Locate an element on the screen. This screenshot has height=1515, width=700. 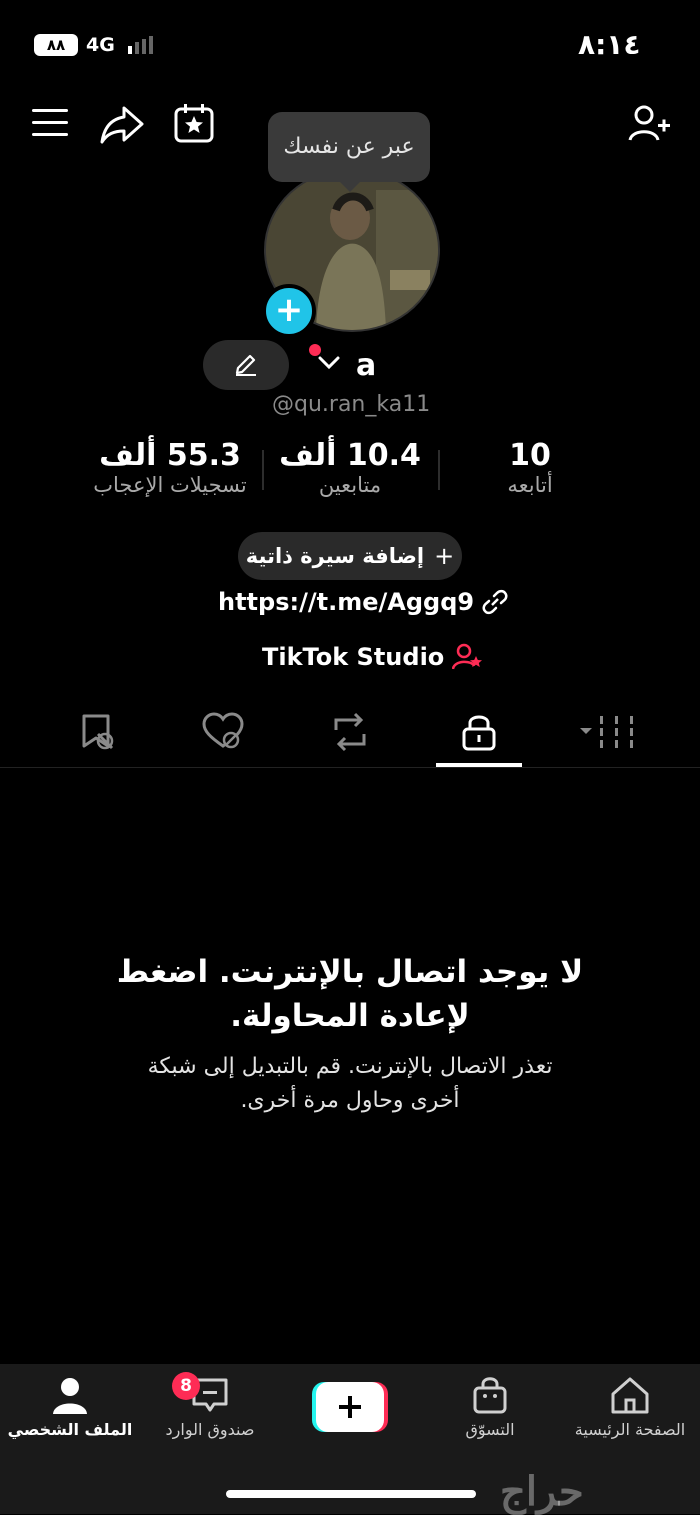
tiktok-studio-link: TikTok Studio is located at coordinates (373, 657).